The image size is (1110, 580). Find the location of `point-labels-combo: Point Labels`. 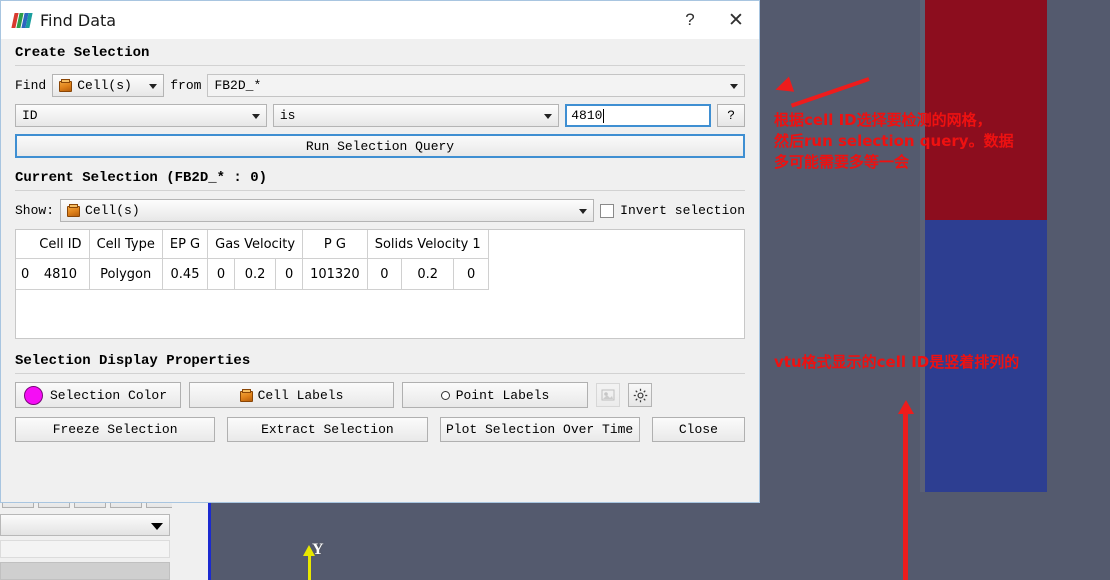

point-labels-combo: Point Labels is located at coordinates (495, 395).